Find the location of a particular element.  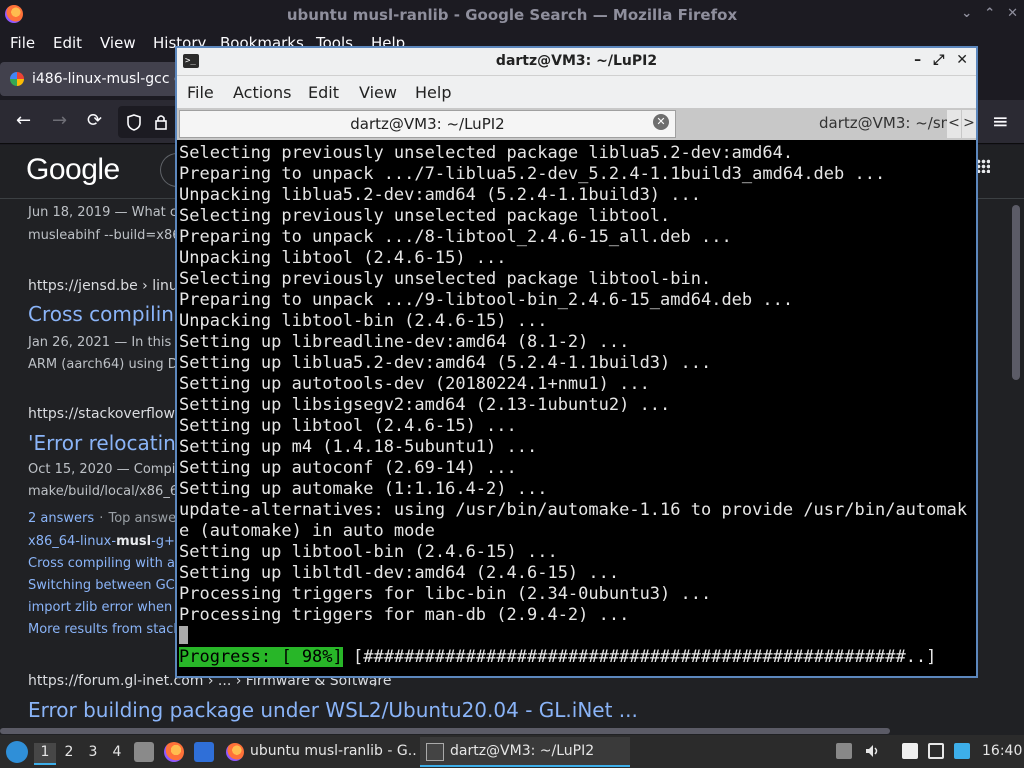

terminal-tab-inactive: dartz@VM3: ~/sm is located at coordinates (812, 124).